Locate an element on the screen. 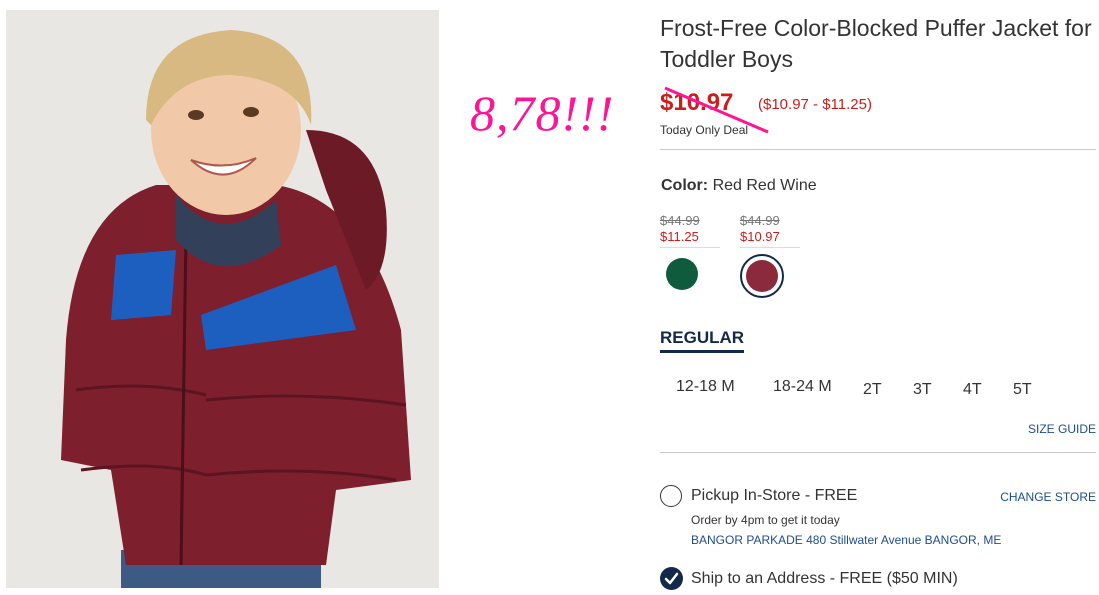 This screenshot has height=595, width=1099. size-option: 2T is located at coordinates (872, 390).